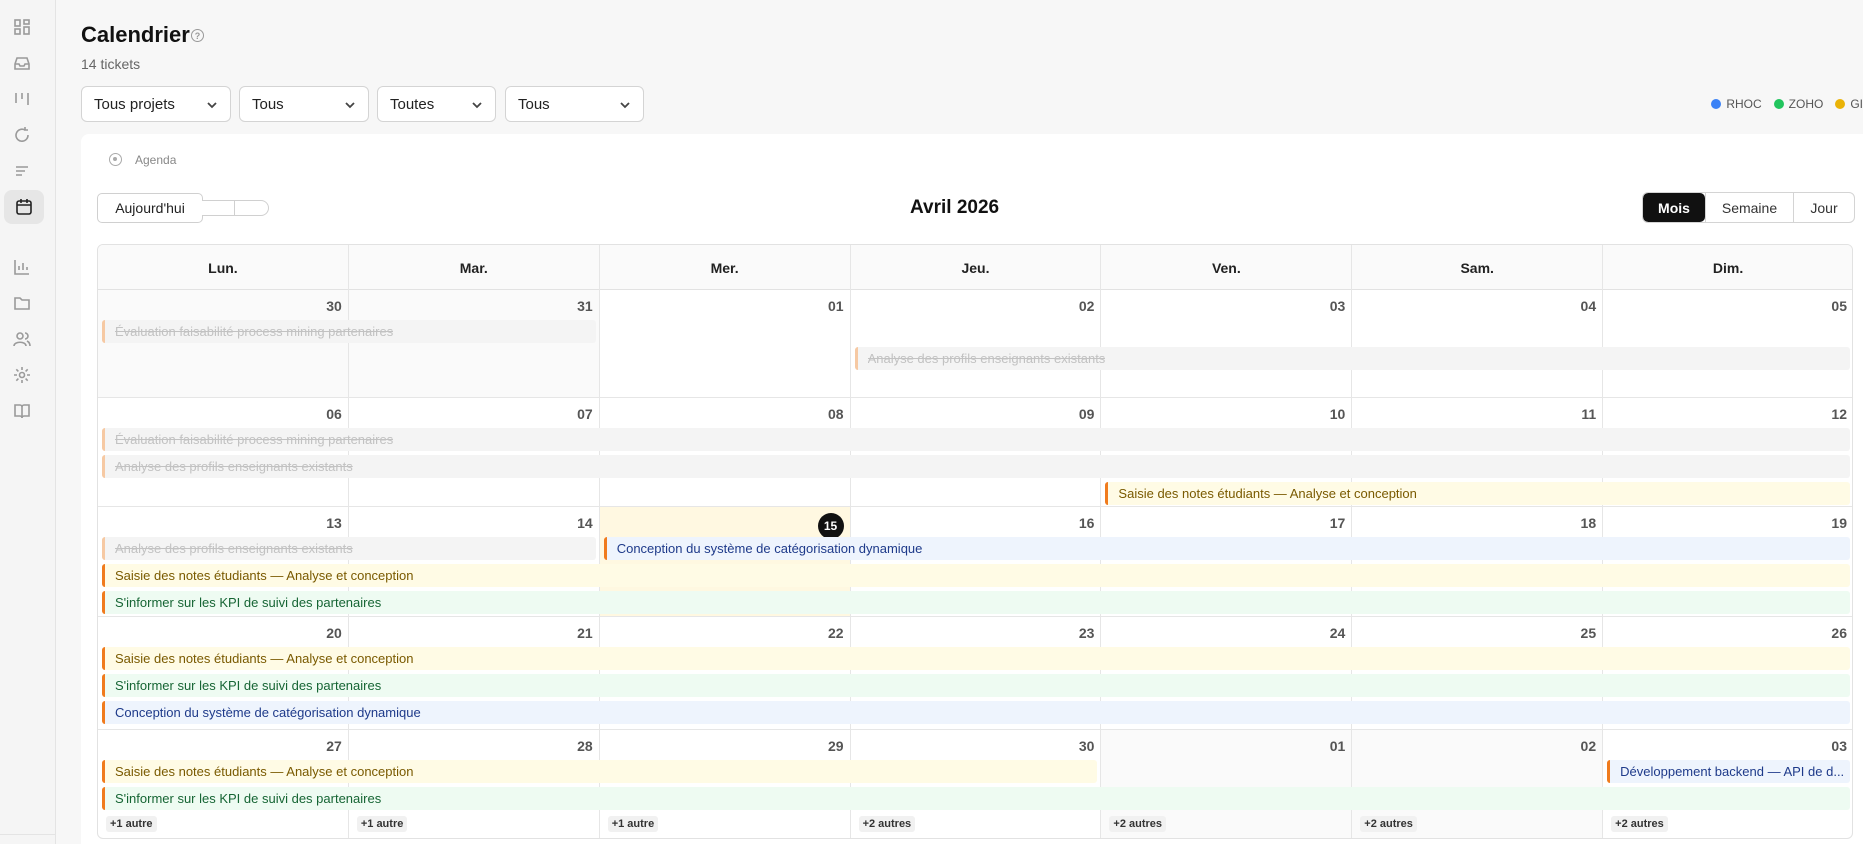 Image resolution: width=1863 pixels, height=844 pixels. Describe the element at coordinates (223, 344) in the screenshot. I see `day-cell: 30` at that location.